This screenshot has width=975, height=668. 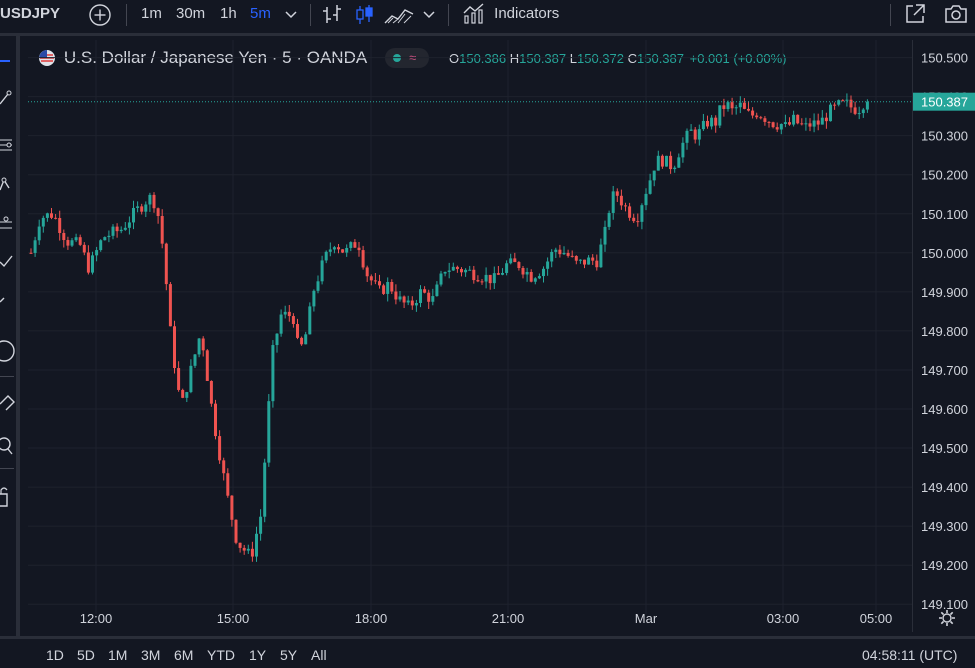 I want to click on bars-icon, so click(x=332, y=14).